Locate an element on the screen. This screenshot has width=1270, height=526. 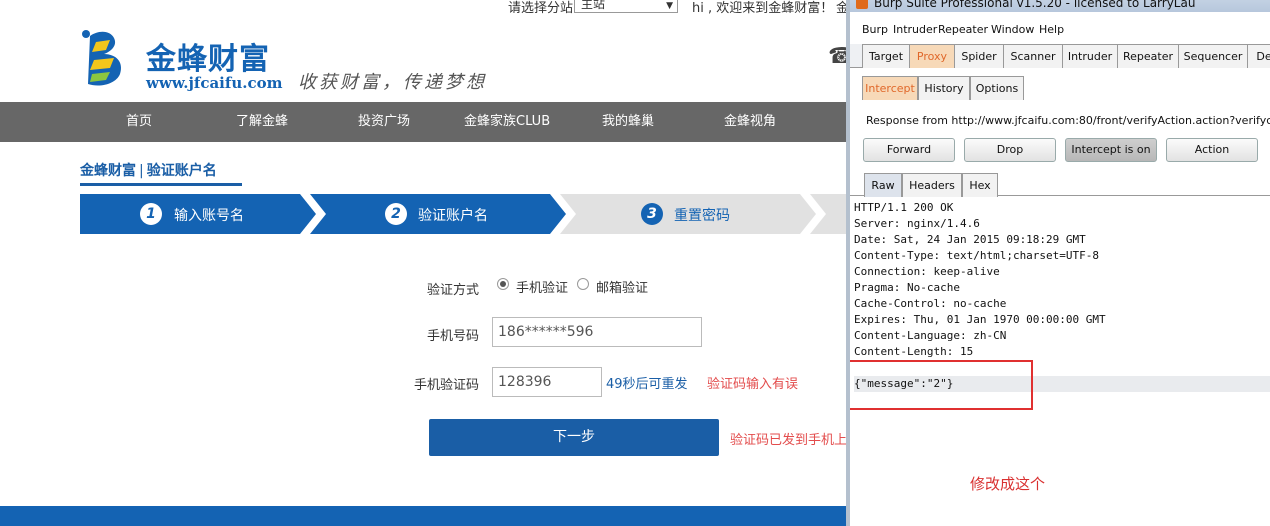
step-1-label: 输入账号名 is located at coordinates (209, 216).